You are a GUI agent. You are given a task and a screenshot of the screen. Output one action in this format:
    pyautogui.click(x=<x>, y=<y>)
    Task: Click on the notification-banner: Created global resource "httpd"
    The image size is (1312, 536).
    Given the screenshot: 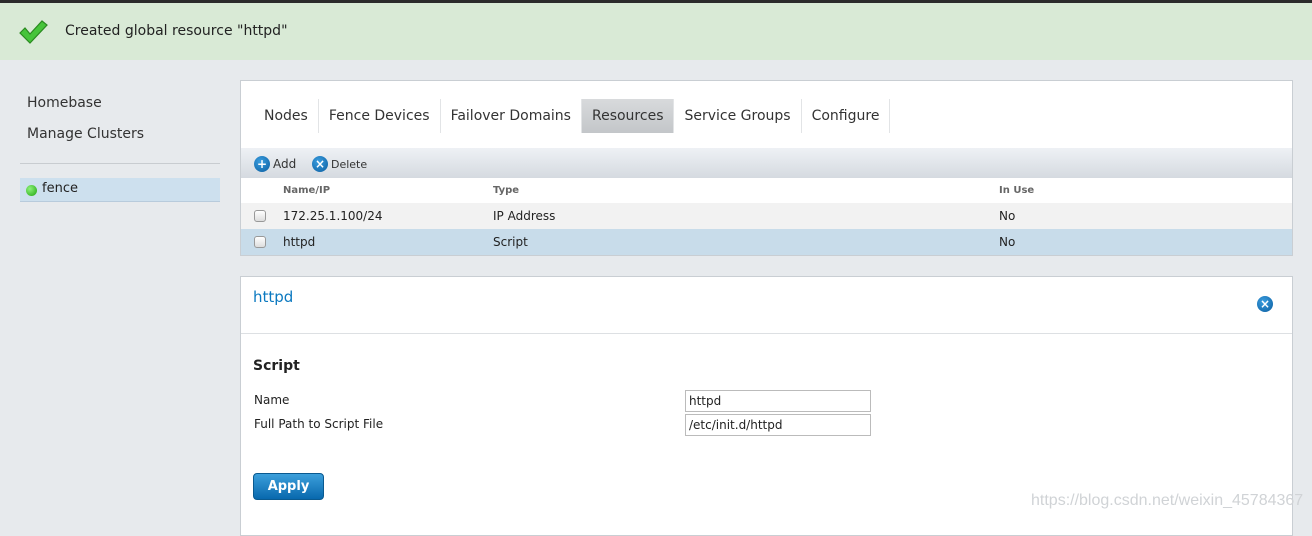 What is the action you would take?
    pyautogui.click(x=656, y=31)
    